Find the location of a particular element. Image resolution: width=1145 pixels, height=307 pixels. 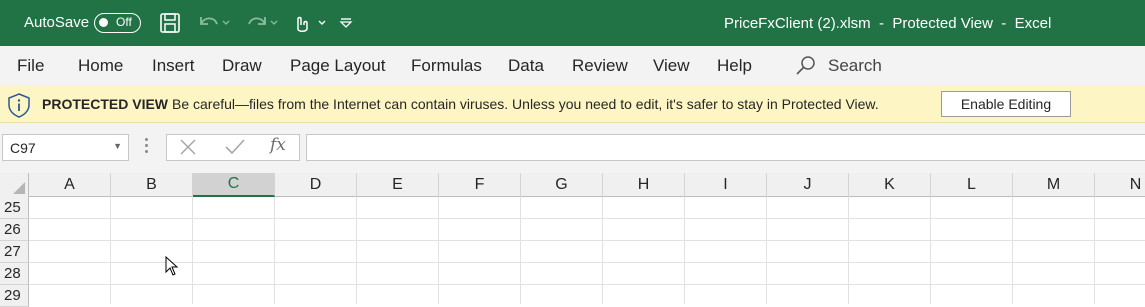

column-header: E is located at coordinates (398, 185).